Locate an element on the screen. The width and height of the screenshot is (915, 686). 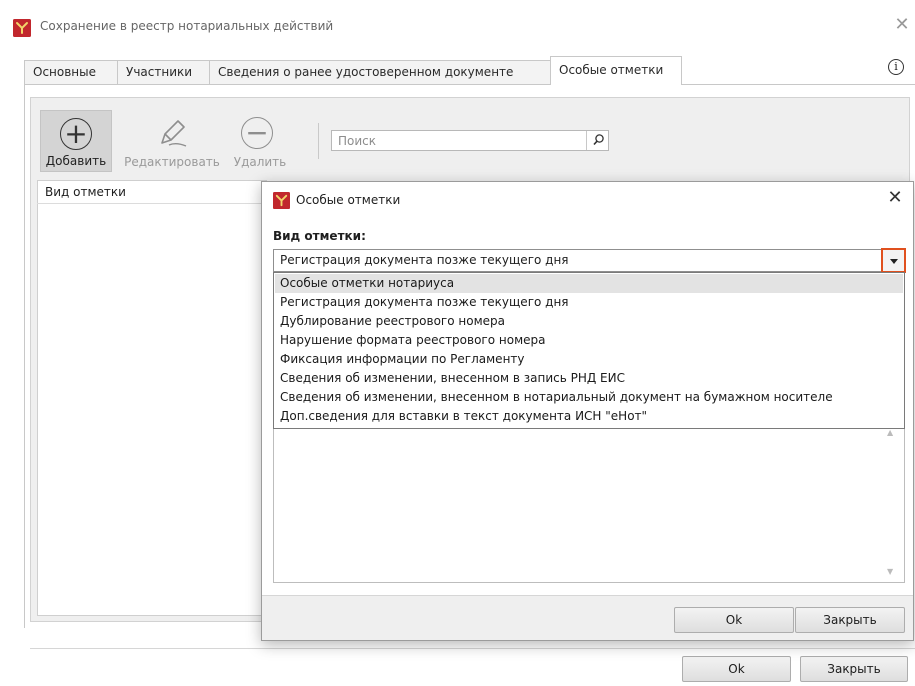
delete-button: − Удалить is located at coordinates (260, 141).